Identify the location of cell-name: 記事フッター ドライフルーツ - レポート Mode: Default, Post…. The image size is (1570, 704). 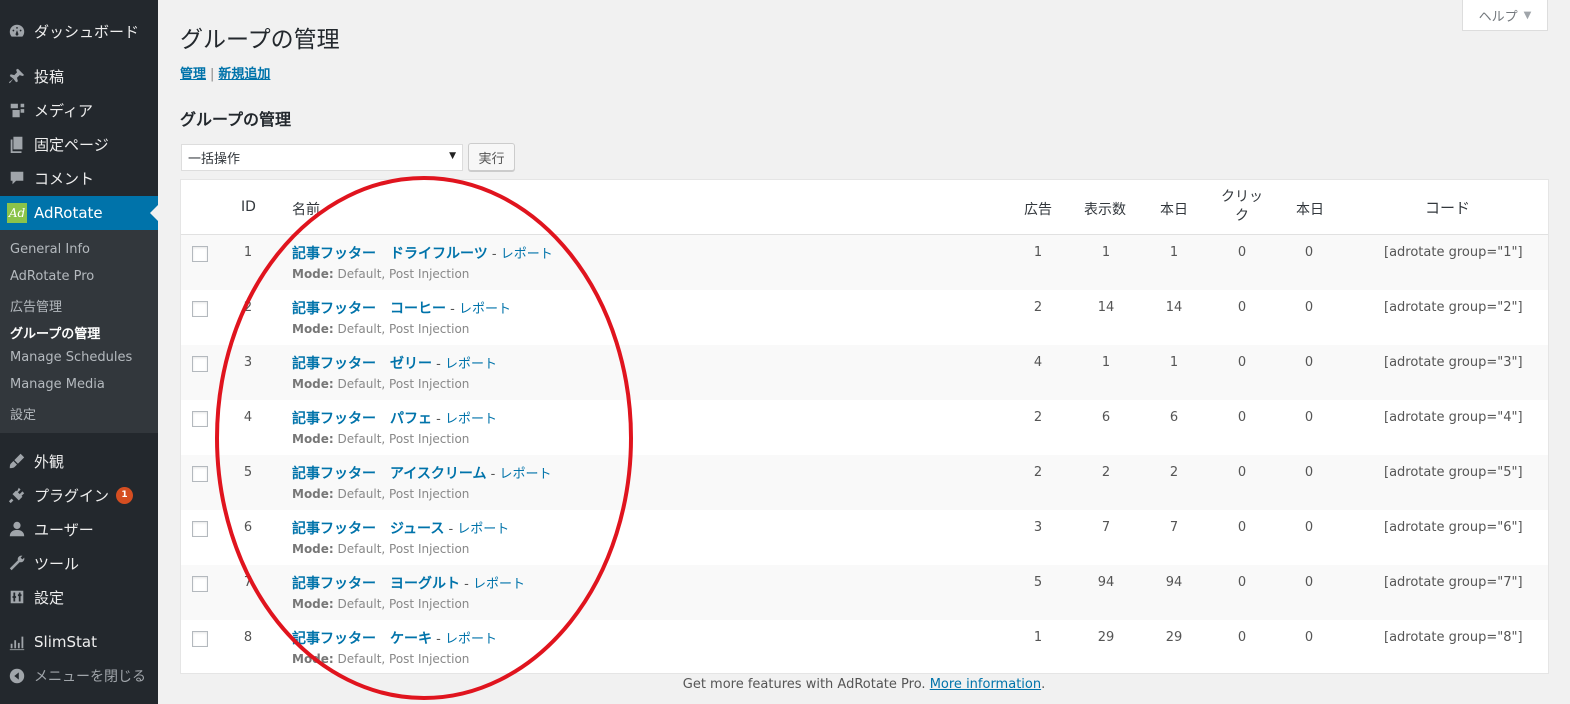
(422, 262).